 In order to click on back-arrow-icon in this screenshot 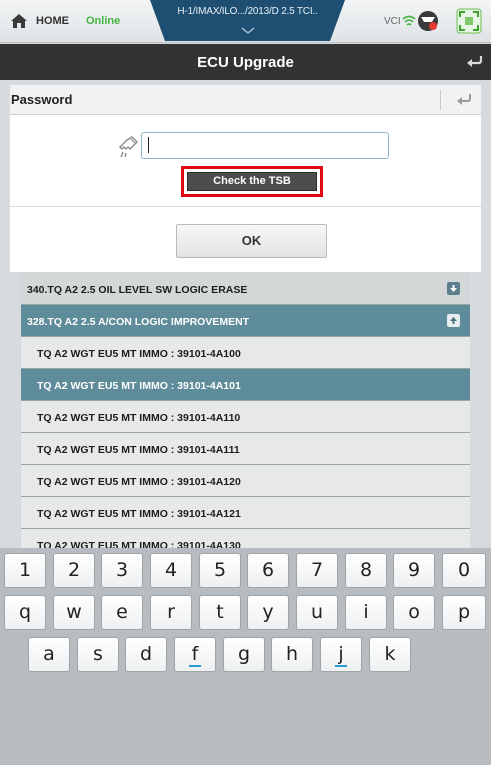, I will do `click(474, 62)`.